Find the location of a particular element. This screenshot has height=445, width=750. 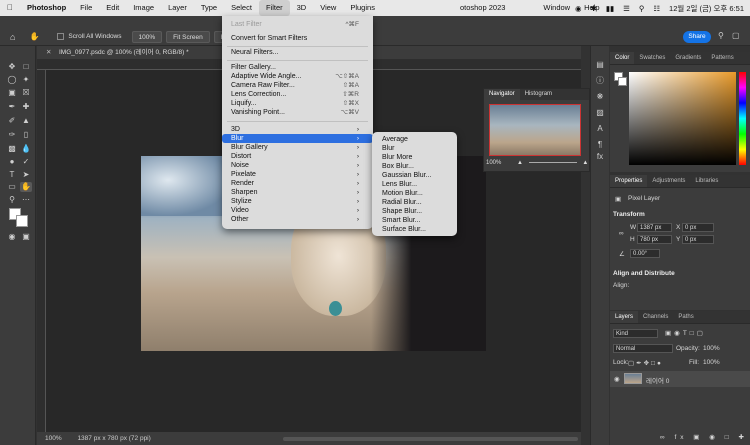

menu-item-distort: Distort › is located at coordinates (299, 156).